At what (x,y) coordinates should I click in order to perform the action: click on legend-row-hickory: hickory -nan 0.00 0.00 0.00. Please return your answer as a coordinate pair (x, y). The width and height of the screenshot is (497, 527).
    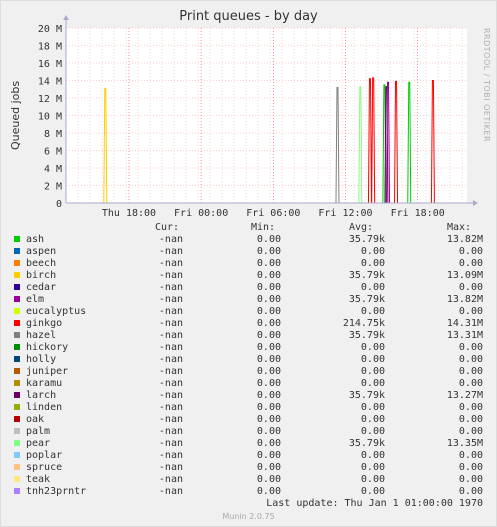
    Looking at the image, I should click on (248, 348).